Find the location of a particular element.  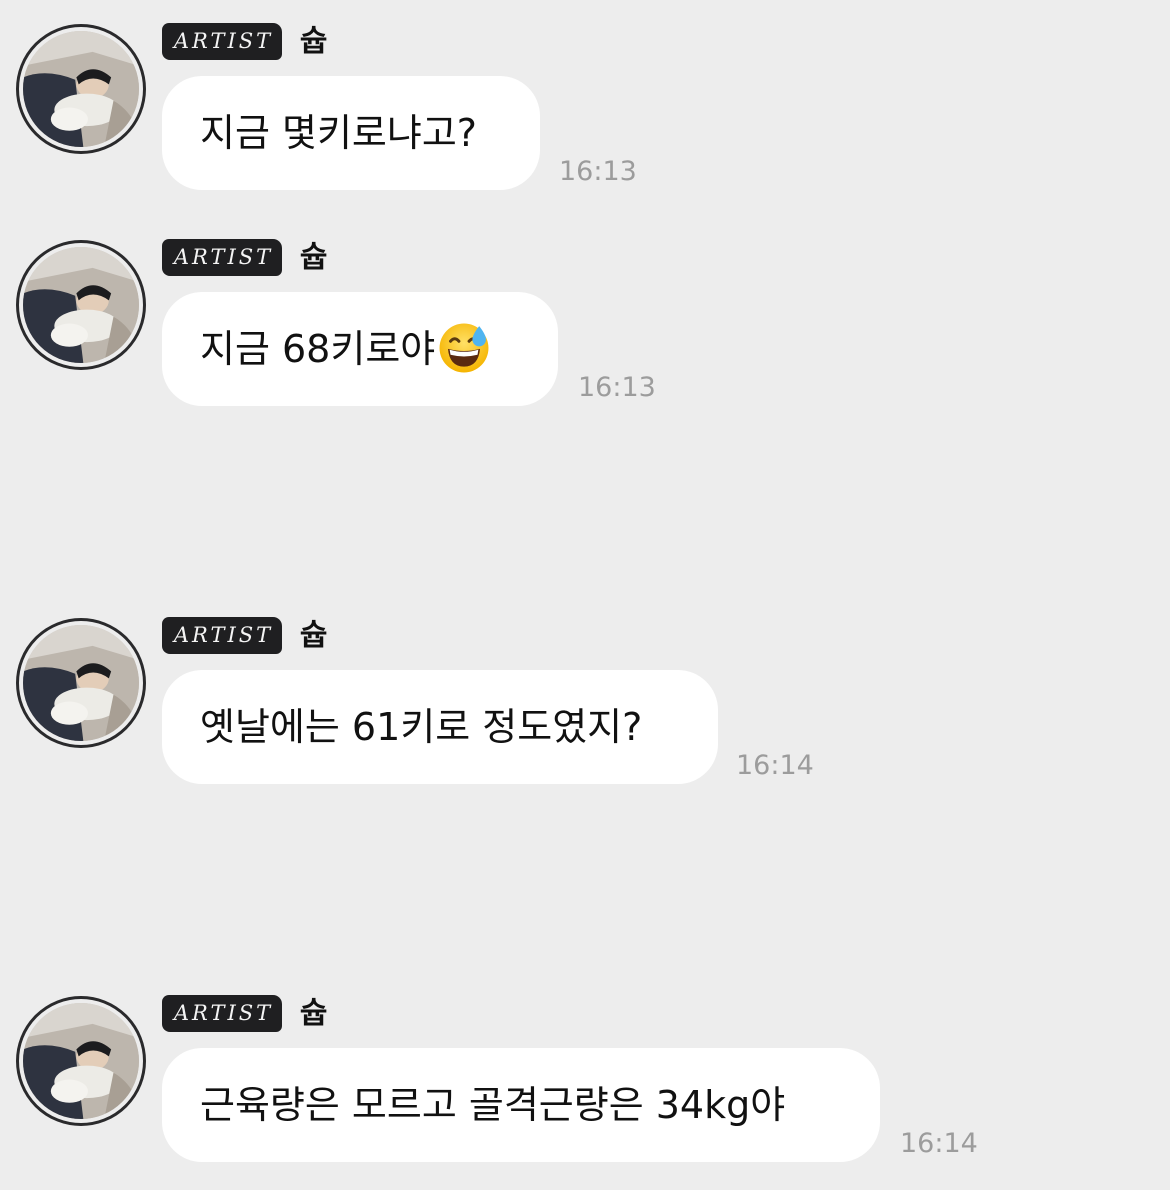

message-text: 지금 몇키로냐고? is located at coordinates (338, 133).